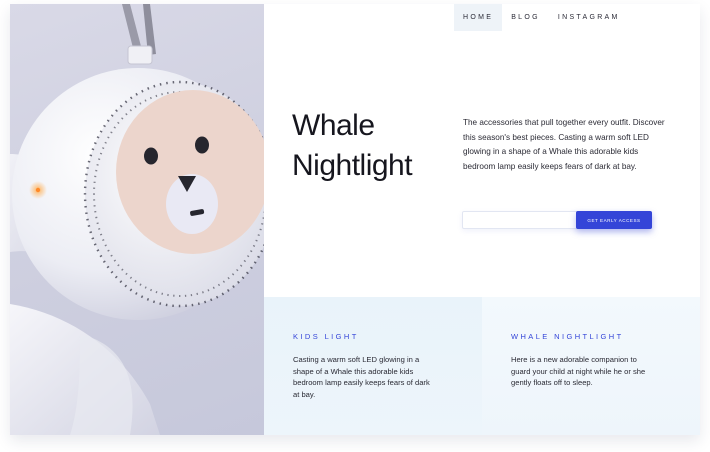 The image size is (710, 452). What do you see at coordinates (478, 17) in the screenshot?
I see `nav-home-link: HOME` at bounding box center [478, 17].